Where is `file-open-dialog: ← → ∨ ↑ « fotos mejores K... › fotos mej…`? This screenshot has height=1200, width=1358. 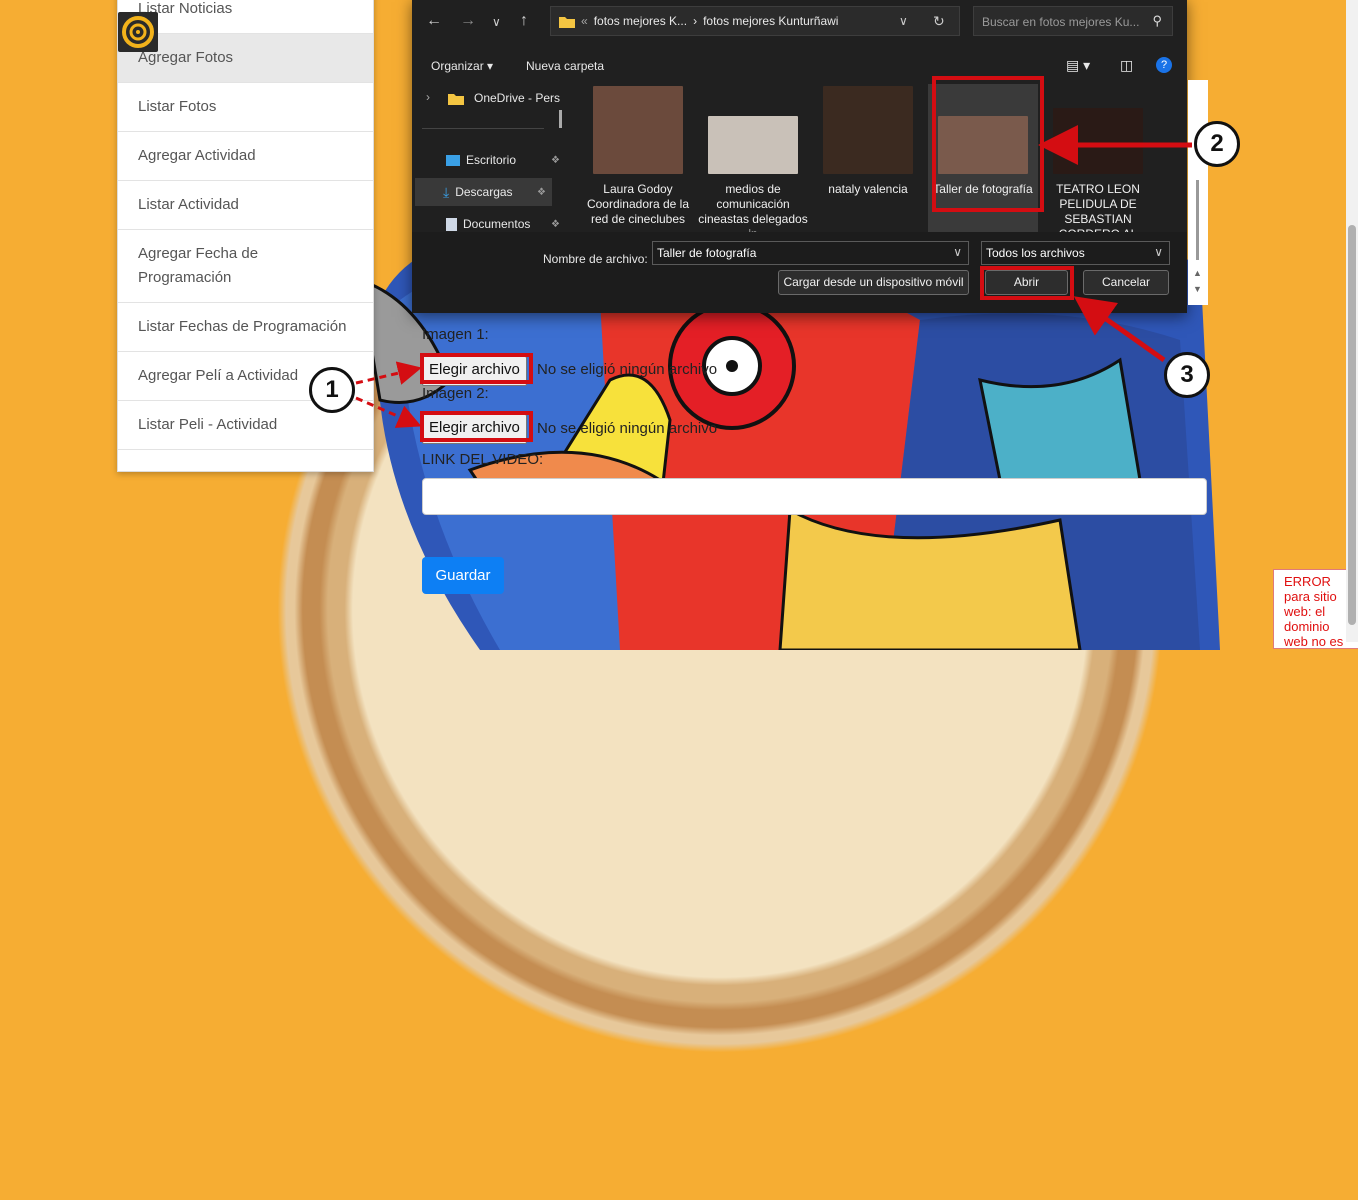 file-open-dialog: ← → ∨ ↑ « fotos mejores K... › fotos mej… is located at coordinates (799, 156).